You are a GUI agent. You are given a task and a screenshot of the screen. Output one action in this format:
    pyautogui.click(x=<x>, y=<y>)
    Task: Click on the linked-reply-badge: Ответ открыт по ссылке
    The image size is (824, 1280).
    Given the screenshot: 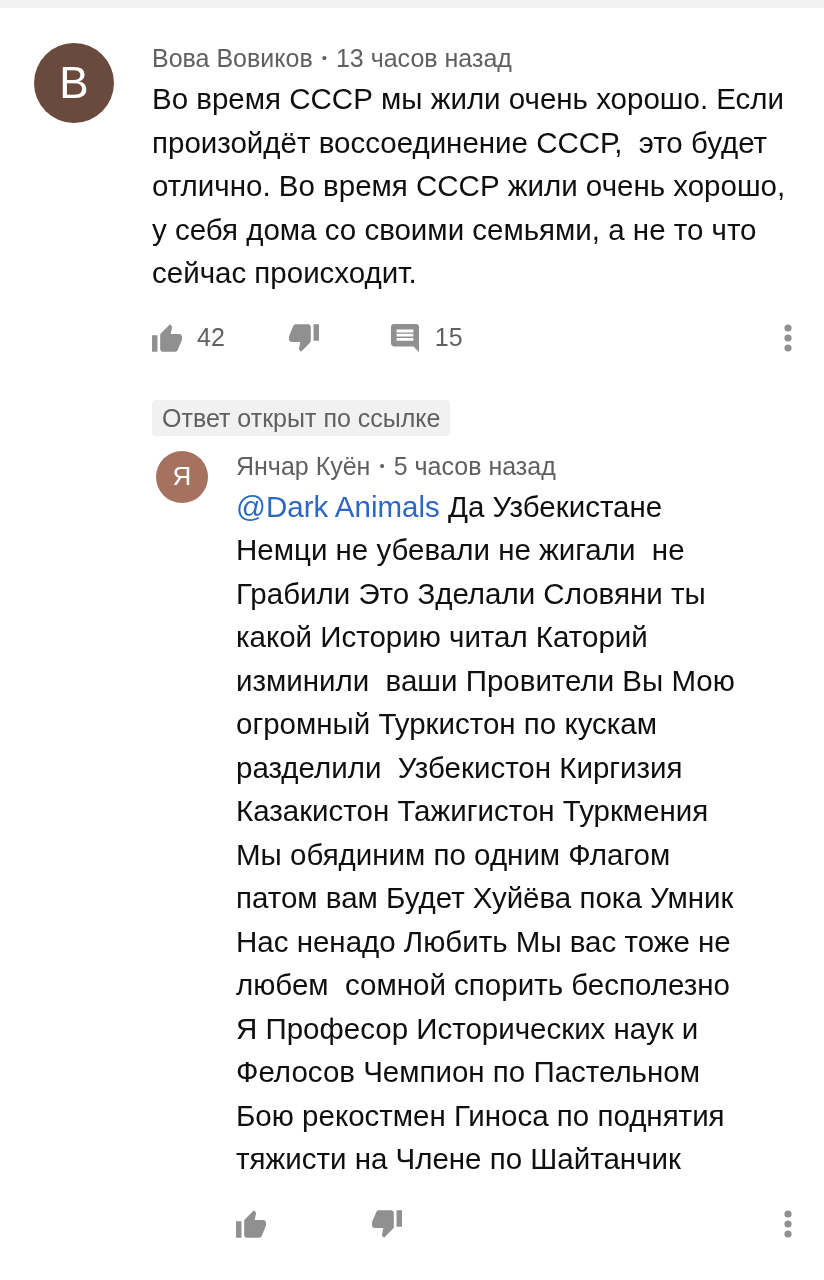 What is the action you would take?
    pyautogui.click(x=301, y=417)
    